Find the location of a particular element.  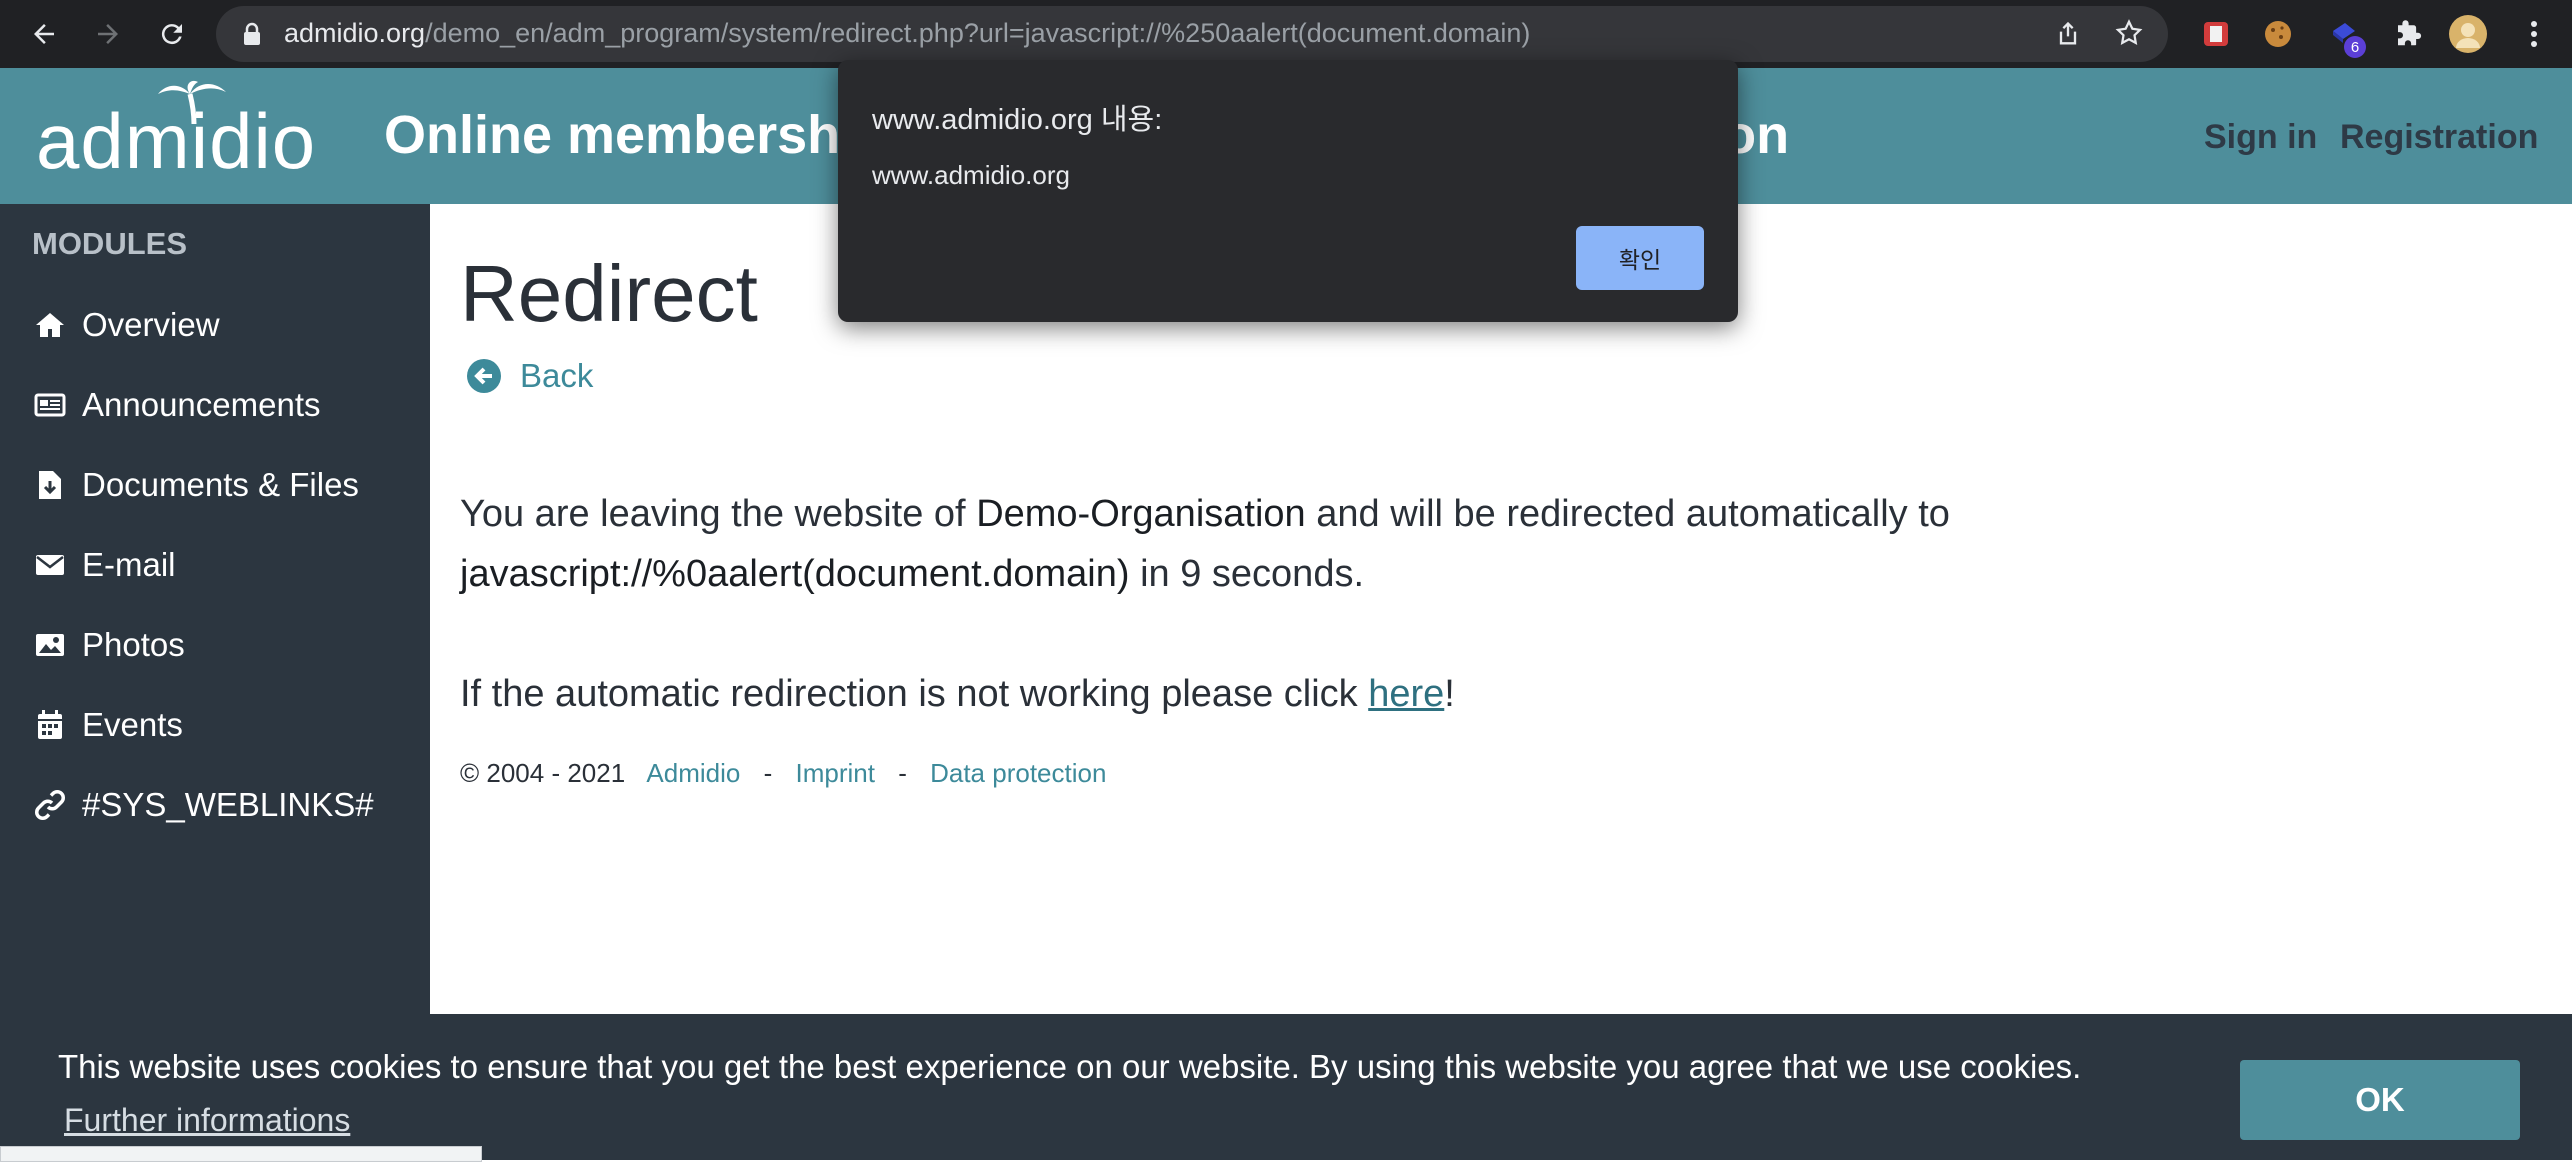

sign-in-link: Sign in is located at coordinates (2260, 137).